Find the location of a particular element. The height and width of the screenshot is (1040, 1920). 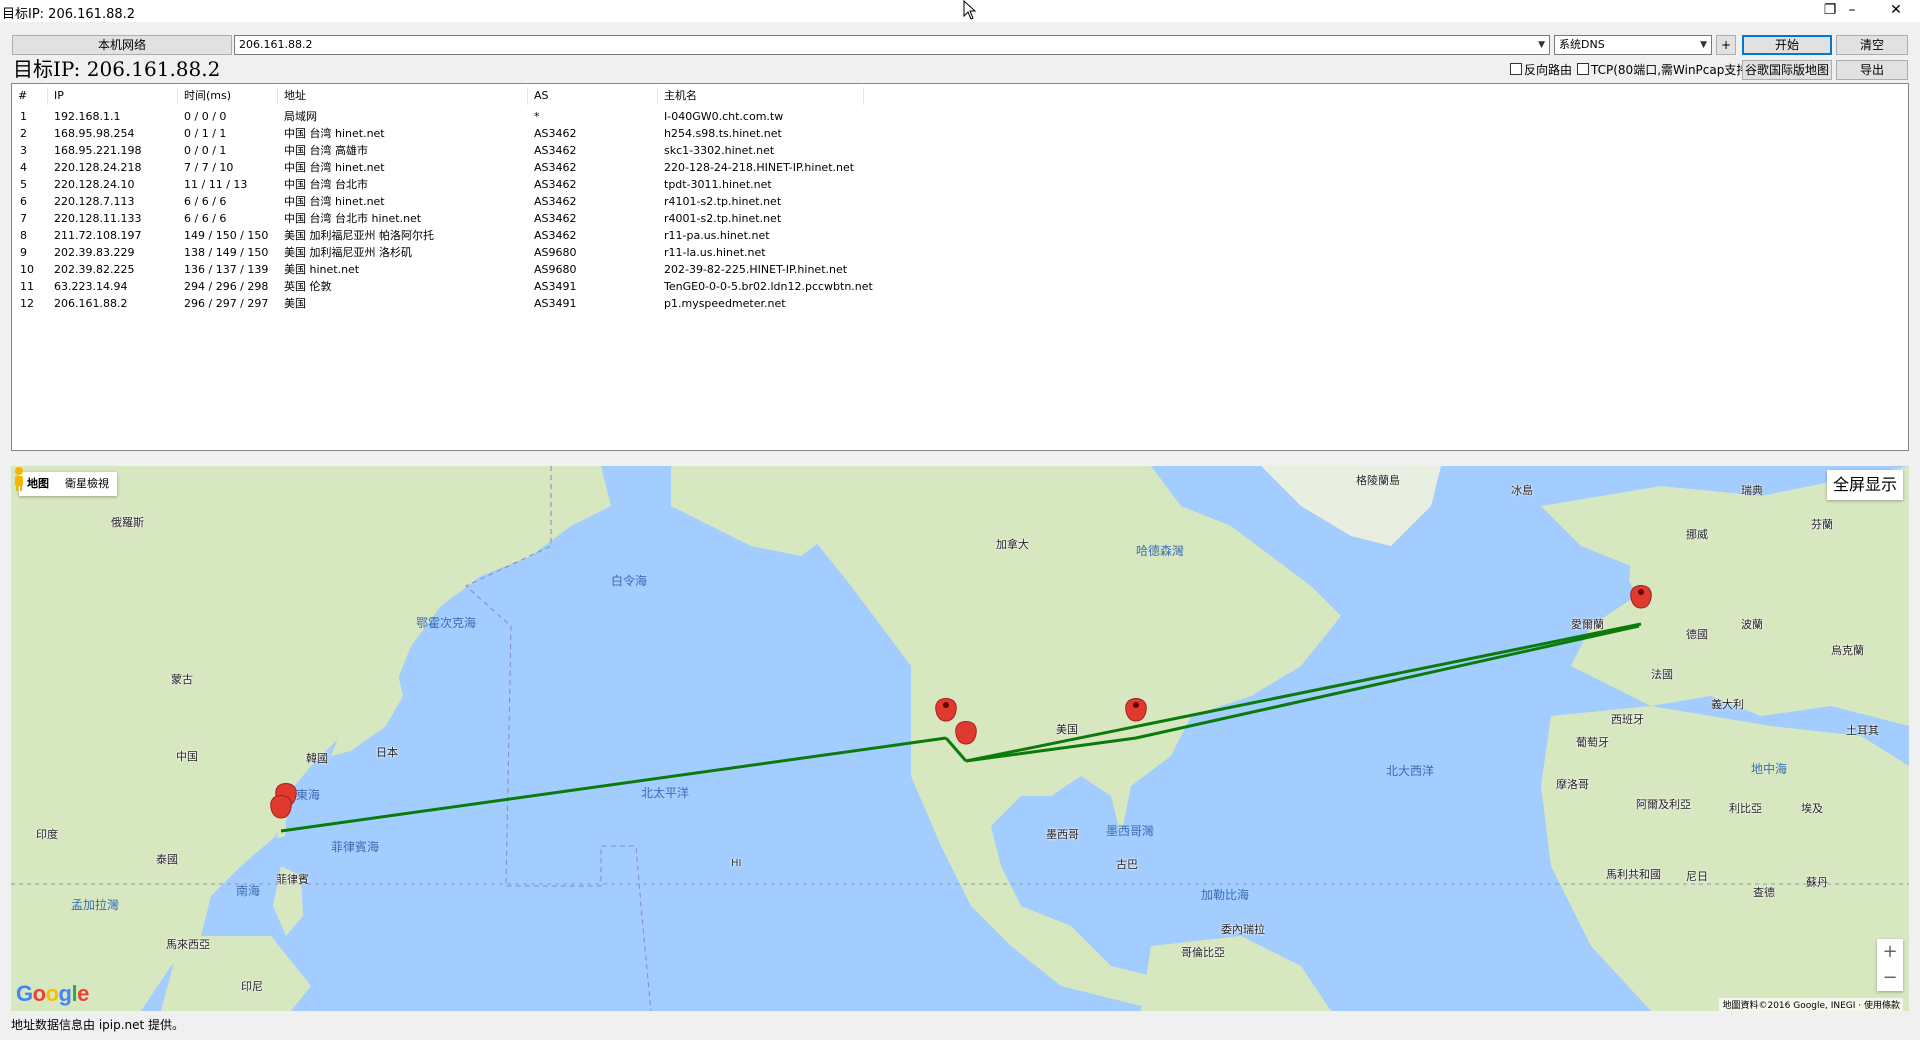

map-label: 北太平洋 is located at coordinates (665, 793).